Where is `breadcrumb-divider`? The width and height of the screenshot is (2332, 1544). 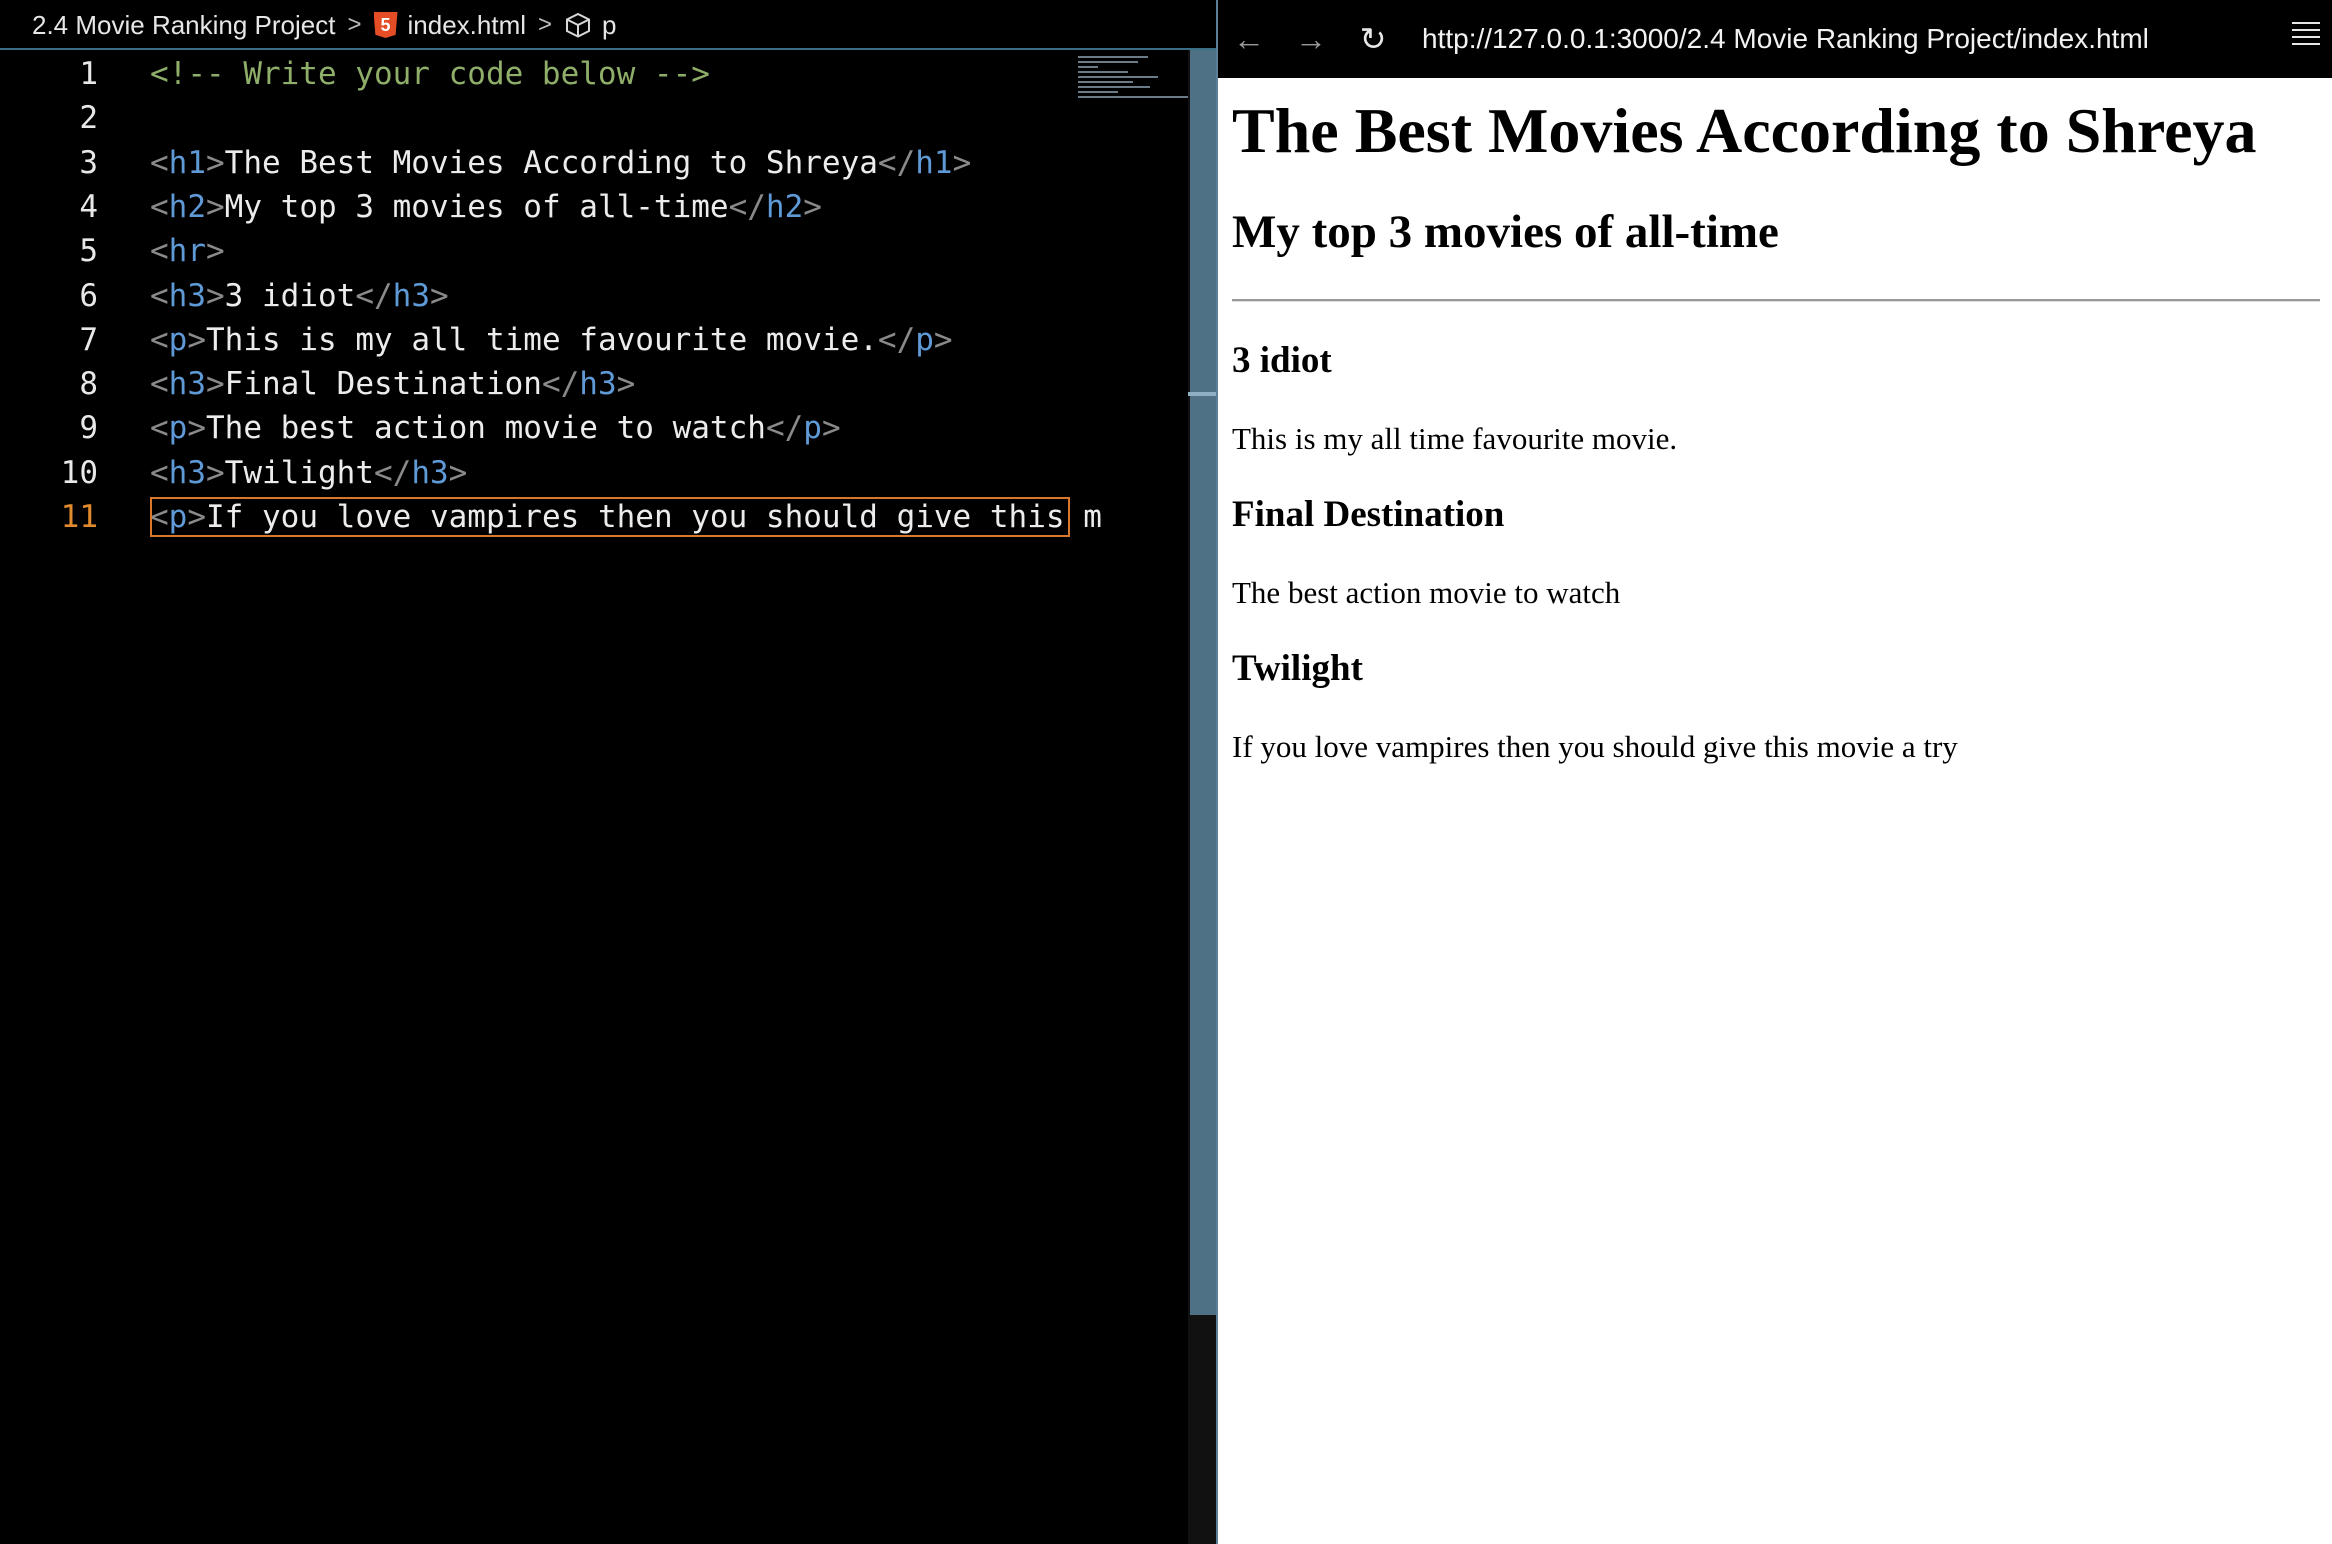 breadcrumb-divider is located at coordinates (608, 49).